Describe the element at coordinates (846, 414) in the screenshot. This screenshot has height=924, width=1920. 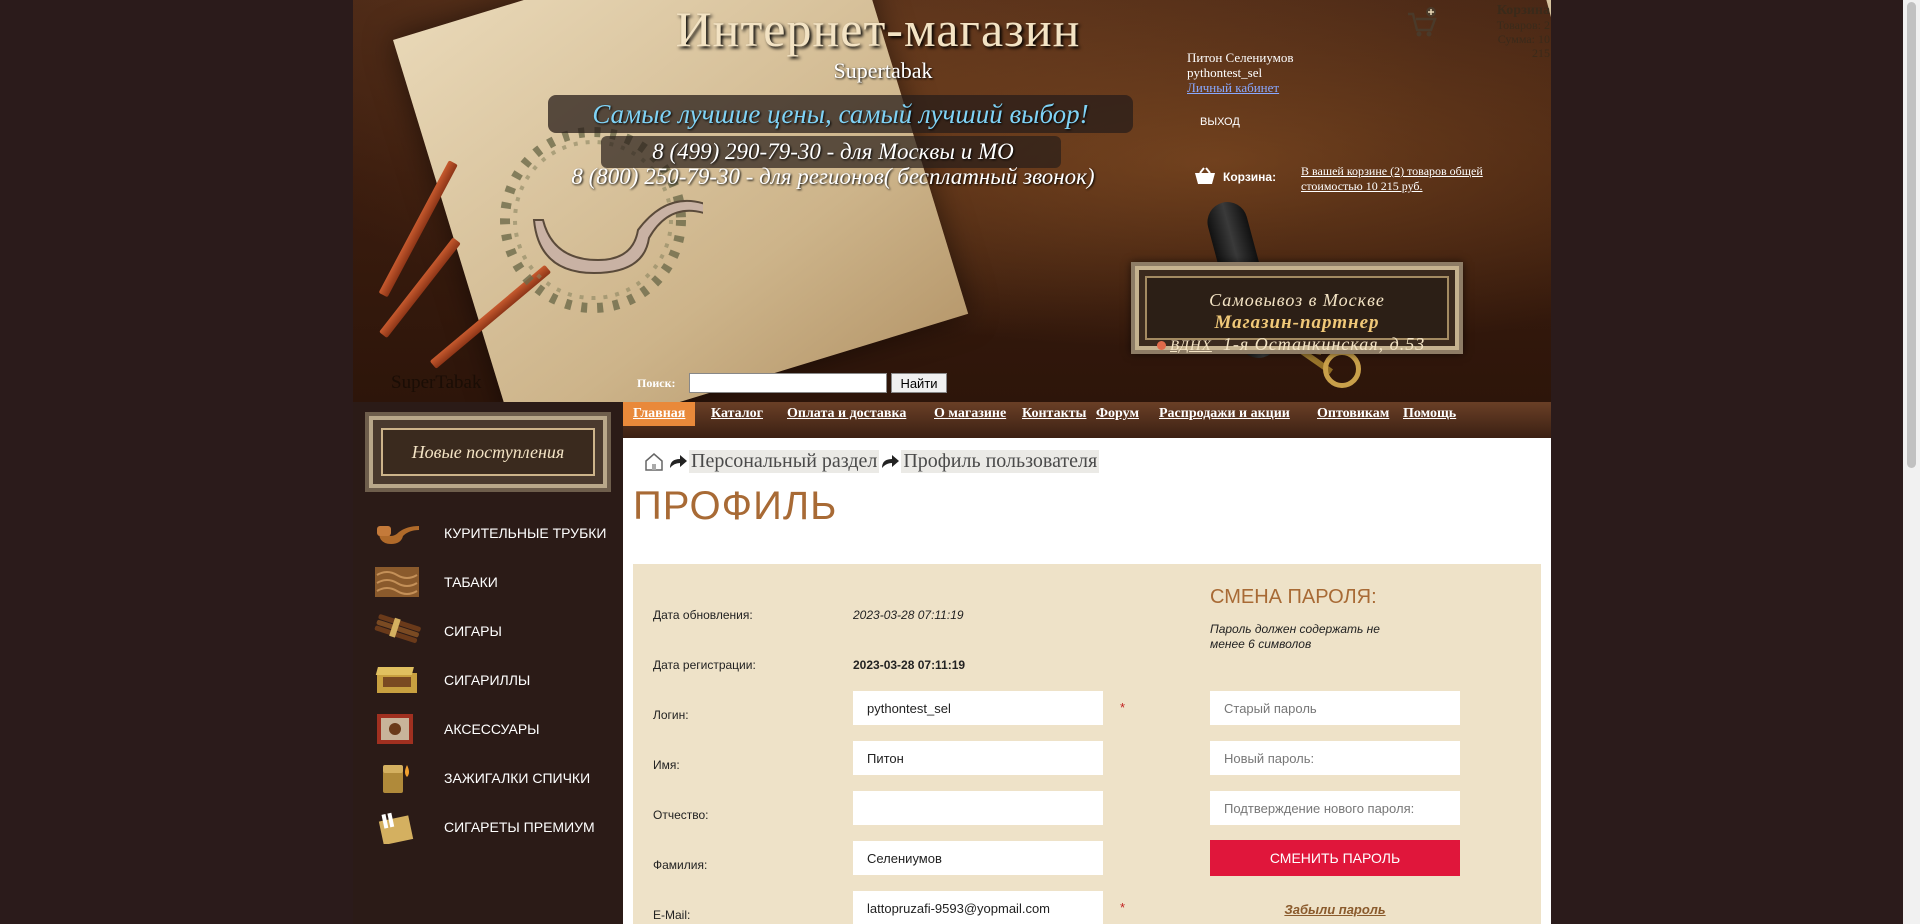
I see `nav-item-payment-delivery: Оплата и доставка` at that location.